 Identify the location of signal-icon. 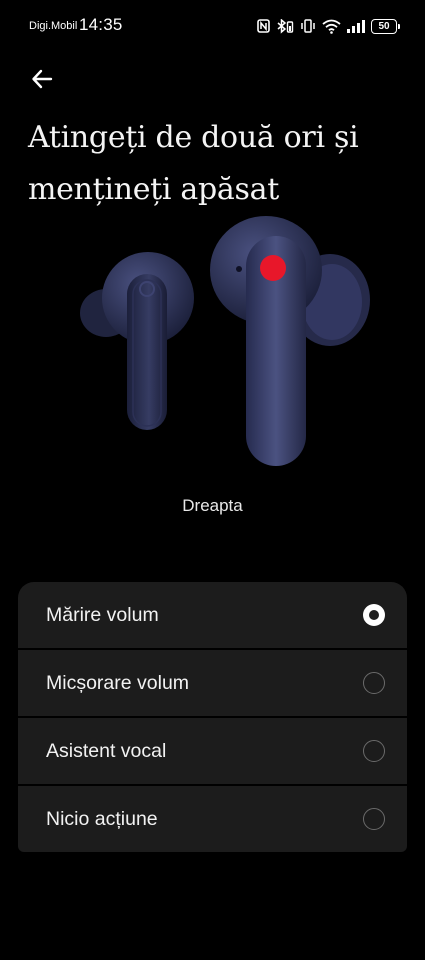
(356, 26).